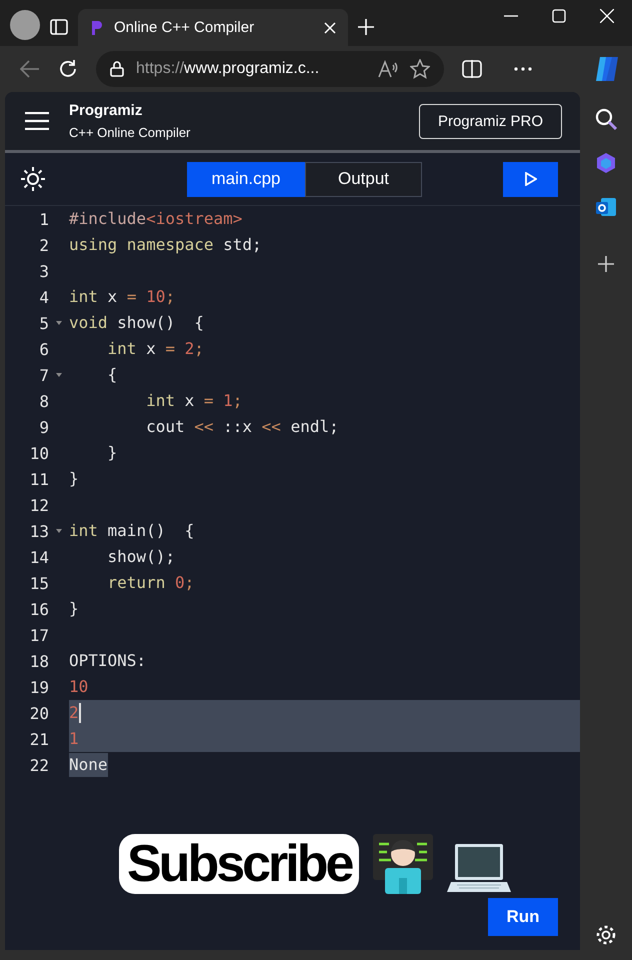 The image size is (632, 960). What do you see at coordinates (150, 583) in the screenshot?
I see `code-line: return 0;` at bounding box center [150, 583].